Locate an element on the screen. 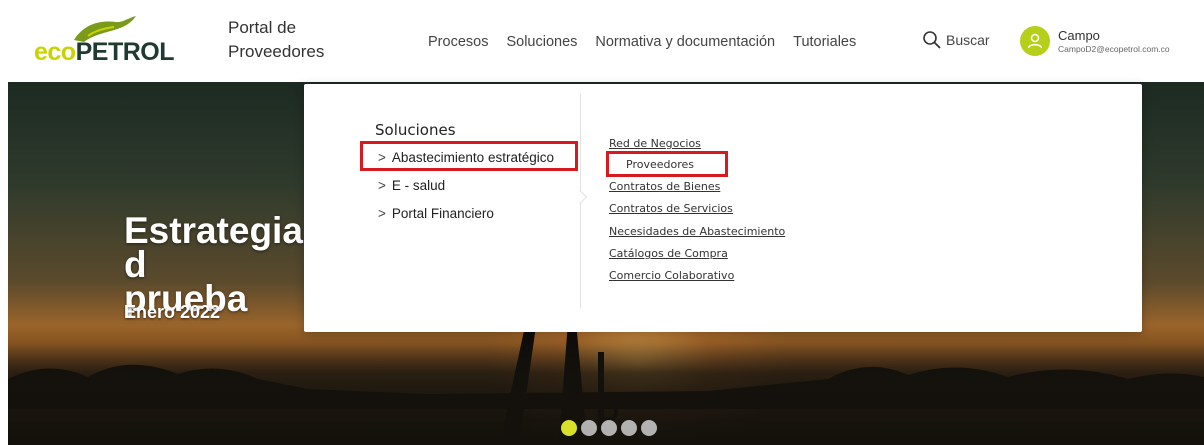 The height and width of the screenshot is (445, 1204). menu-item-label: Portal Financiero is located at coordinates (442, 213).